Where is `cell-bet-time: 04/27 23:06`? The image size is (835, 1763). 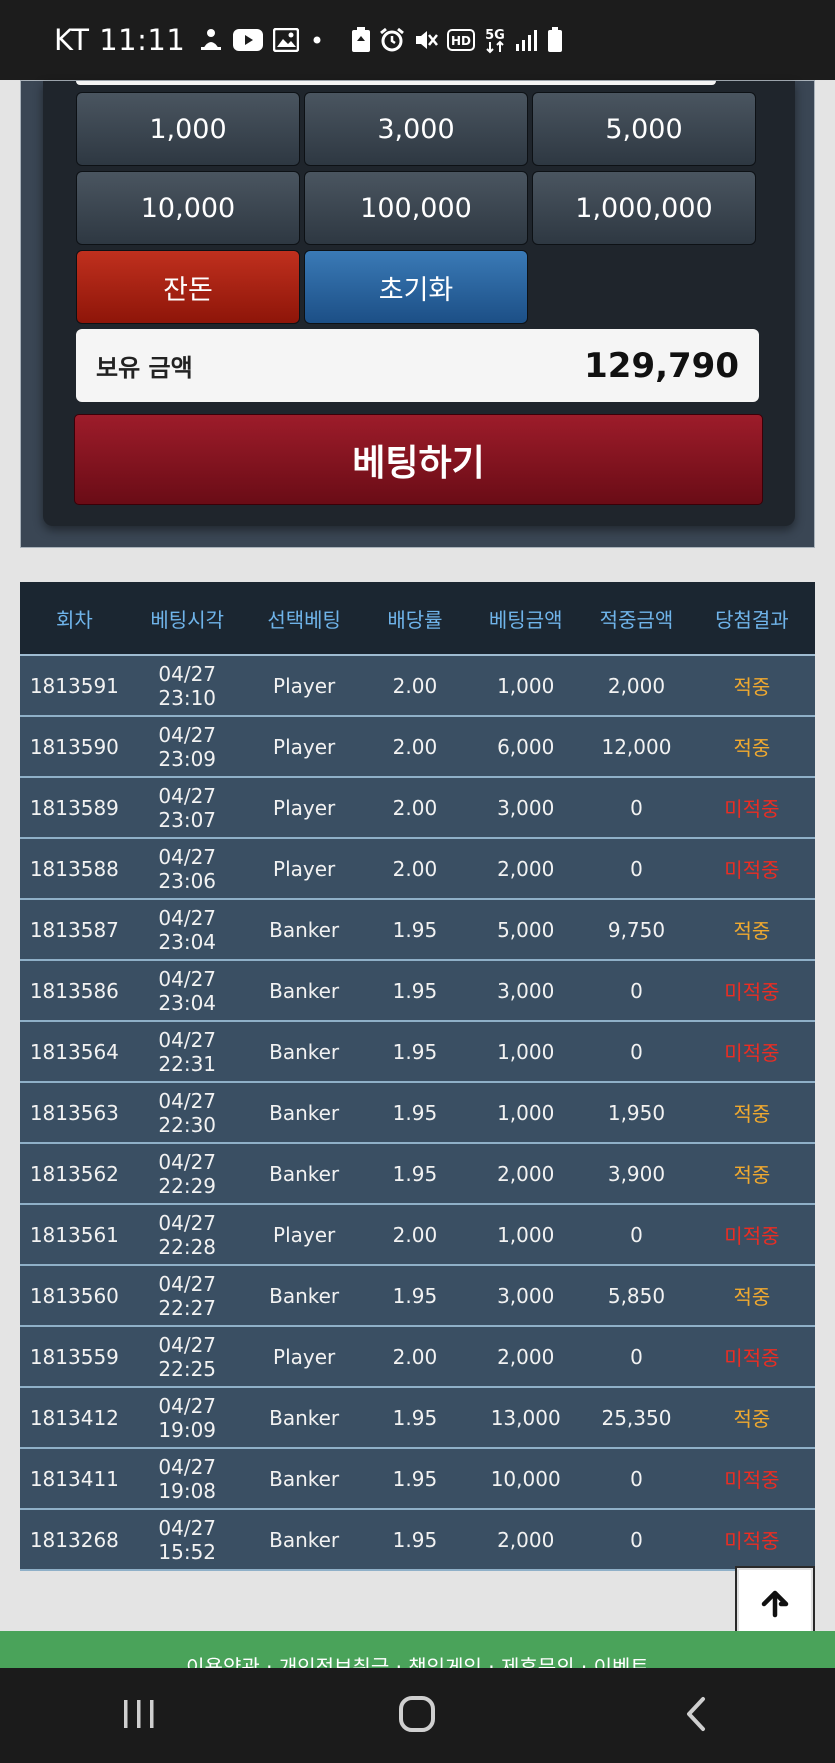
cell-bet-time: 04/27 23:06 is located at coordinates (187, 869).